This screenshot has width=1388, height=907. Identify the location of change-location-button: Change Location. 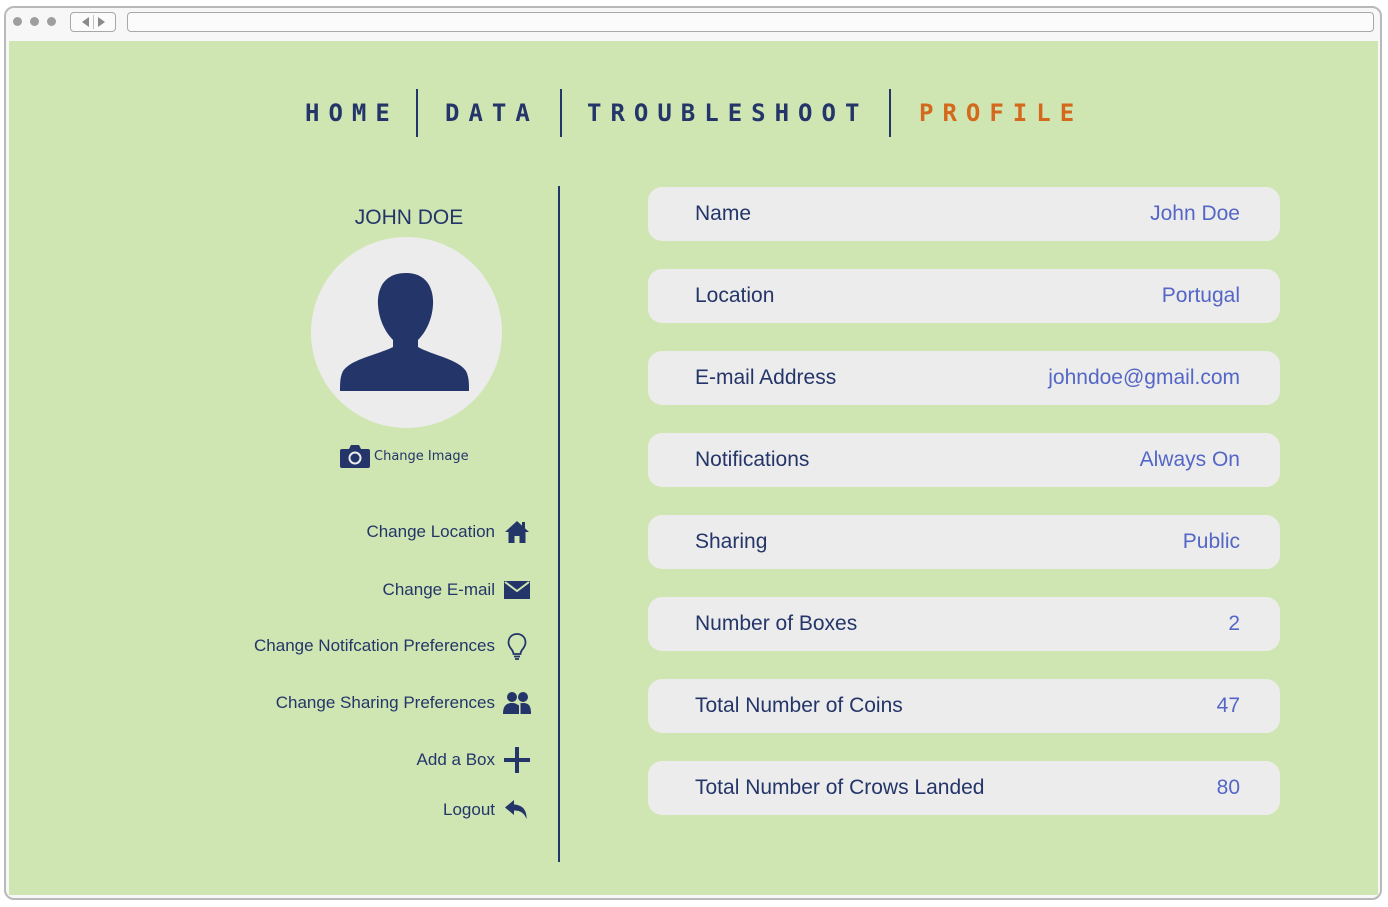
(448, 532).